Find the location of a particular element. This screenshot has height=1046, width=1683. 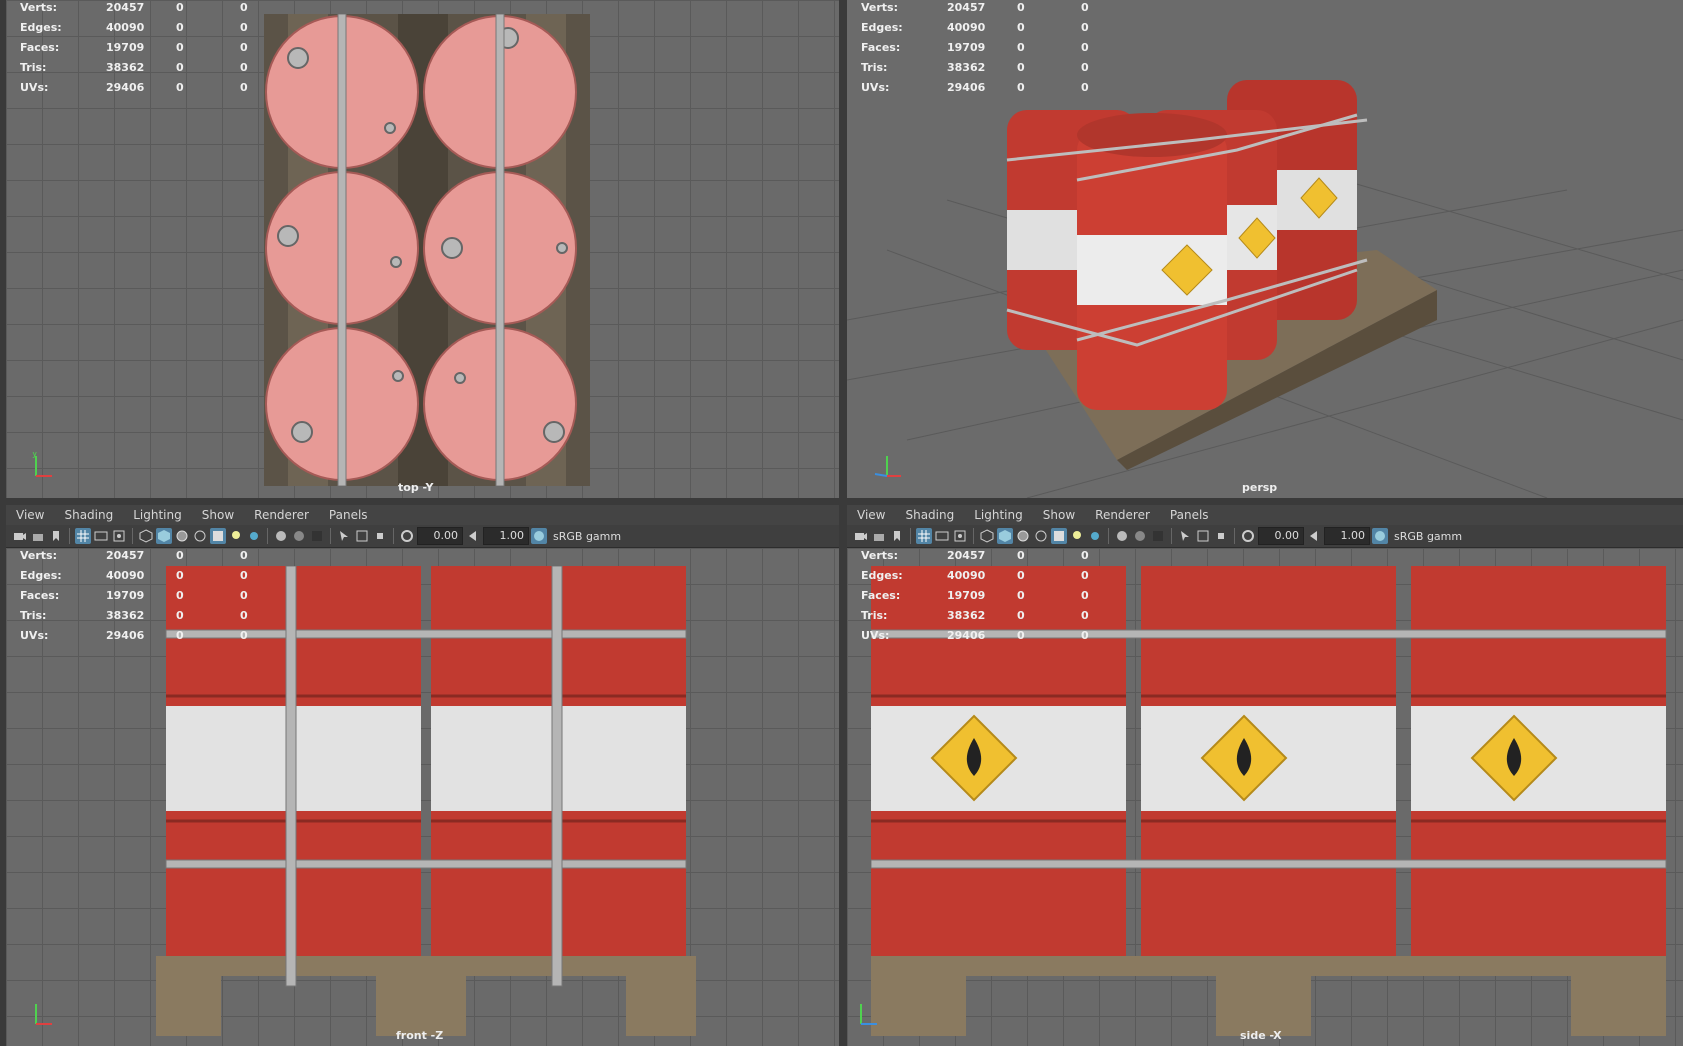

svg-text: y is located at coordinates (35, 455).